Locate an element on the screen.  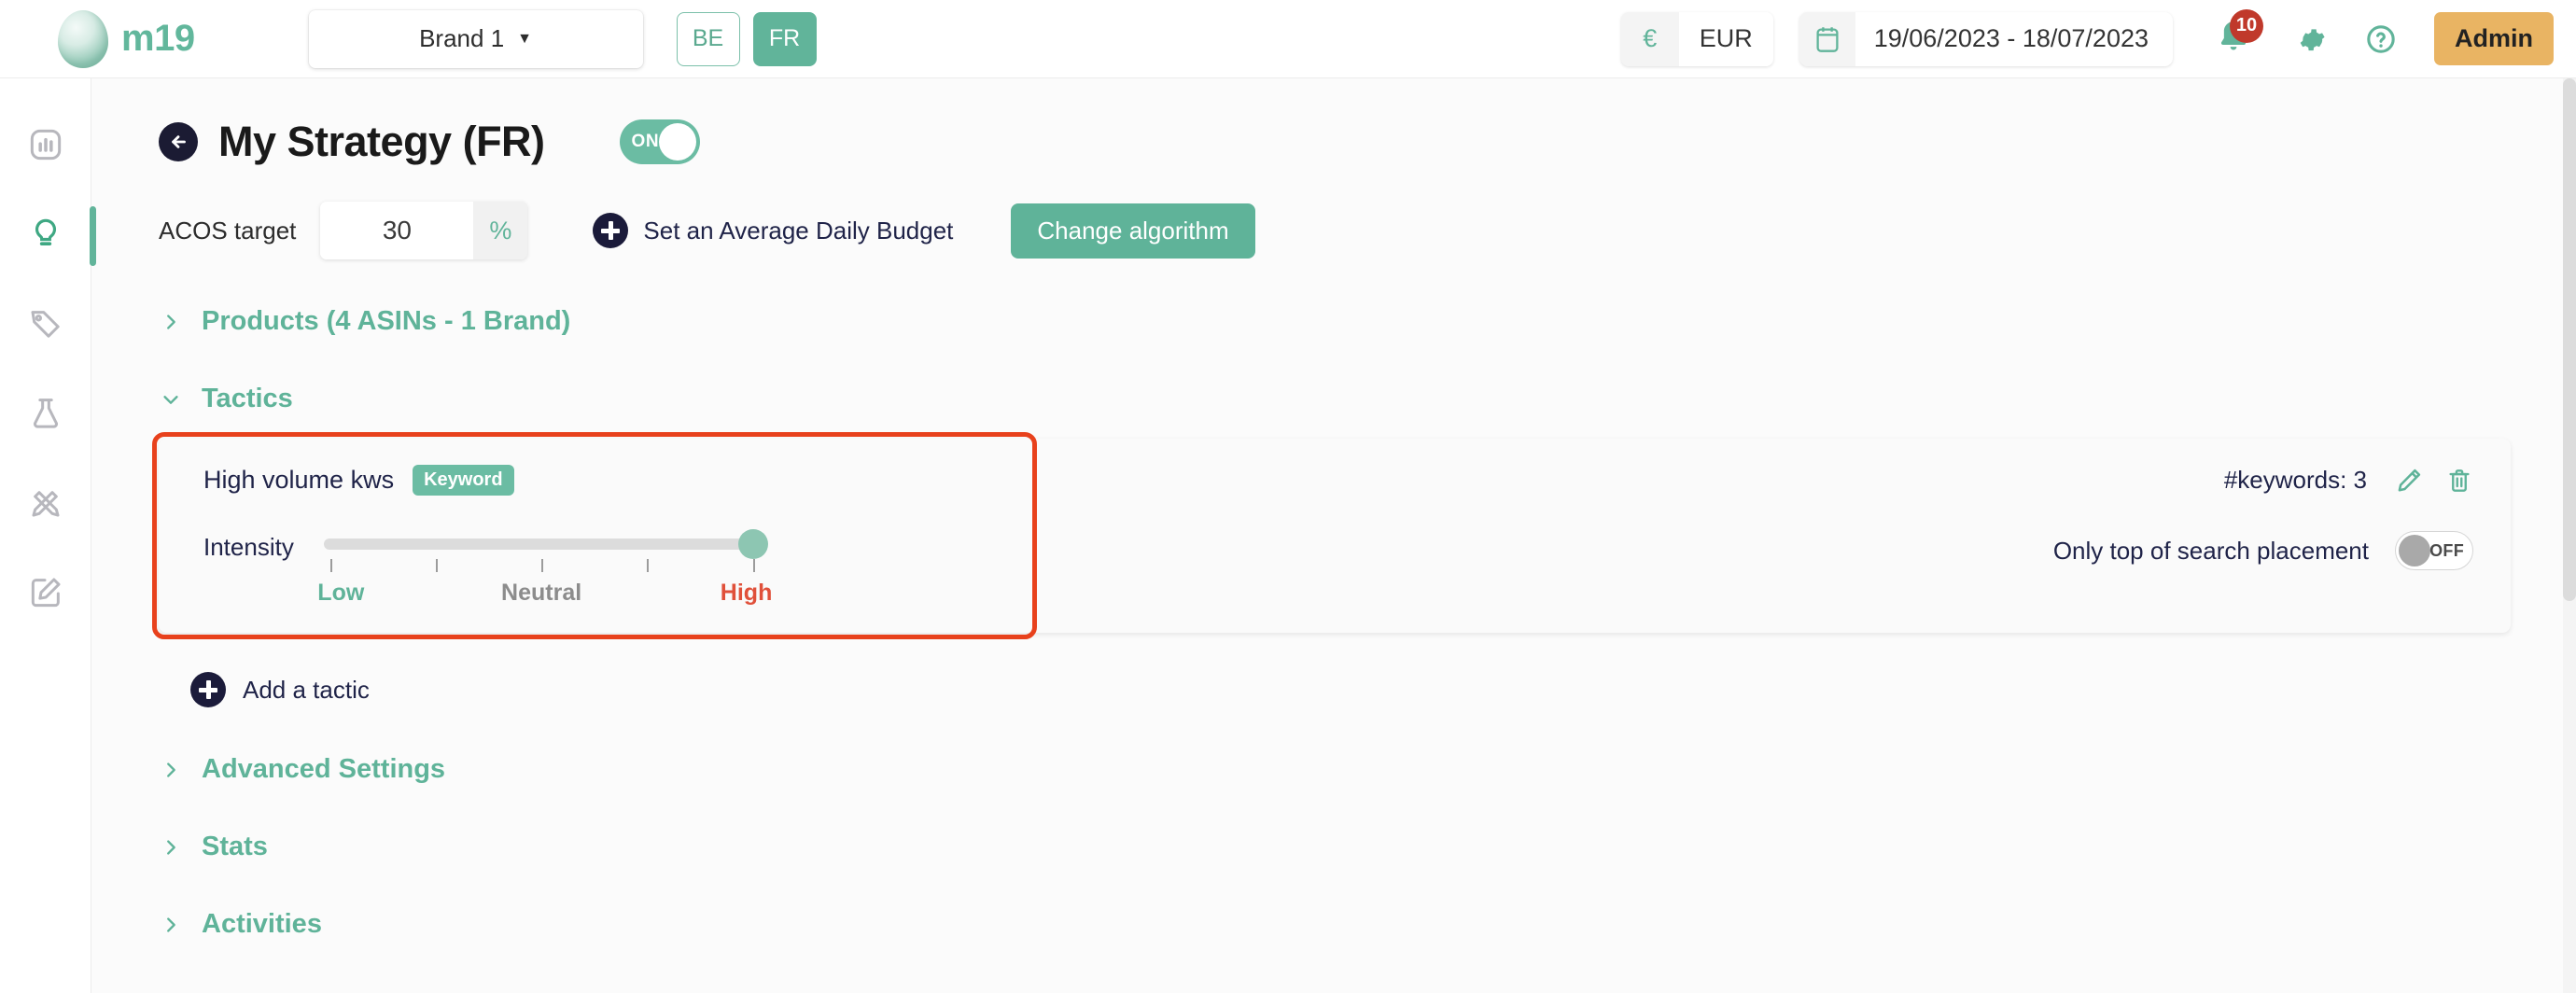
tactic-type-chip: Keyword is located at coordinates (463, 480).